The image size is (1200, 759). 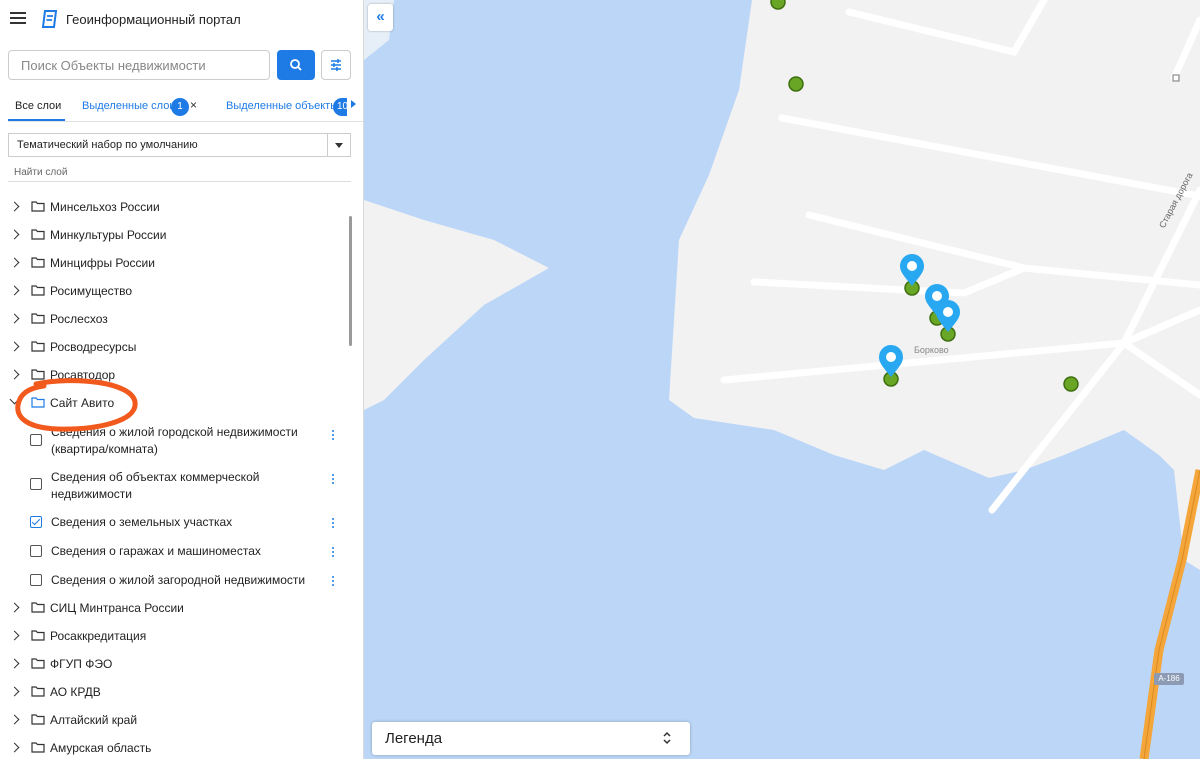 I want to click on folder-row: Минцифры России, so click(x=175, y=263).